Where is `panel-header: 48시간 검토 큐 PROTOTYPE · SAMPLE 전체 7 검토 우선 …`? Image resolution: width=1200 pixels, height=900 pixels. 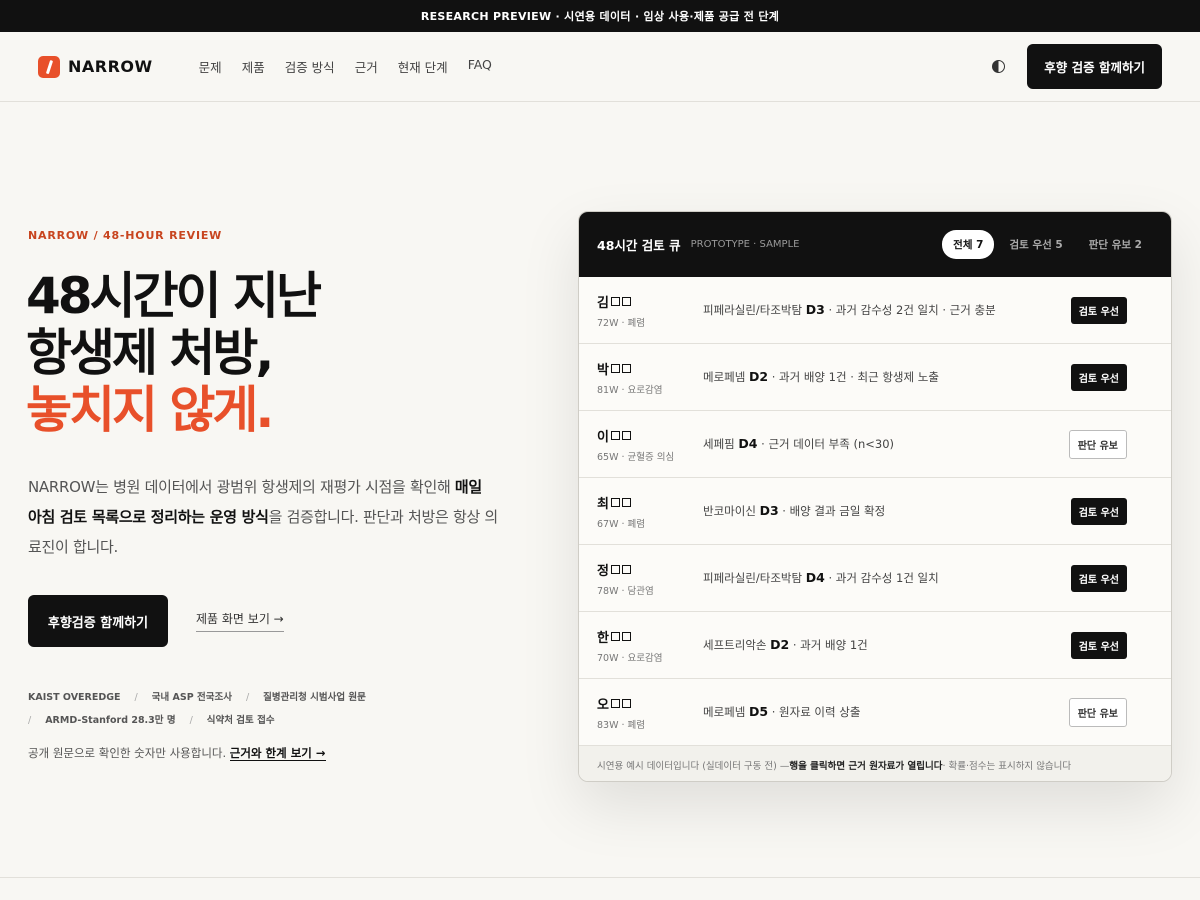
panel-header: 48시간 검토 큐 PROTOTYPE · SAMPLE 전체 7 검토 우선 … is located at coordinates (875, 244).